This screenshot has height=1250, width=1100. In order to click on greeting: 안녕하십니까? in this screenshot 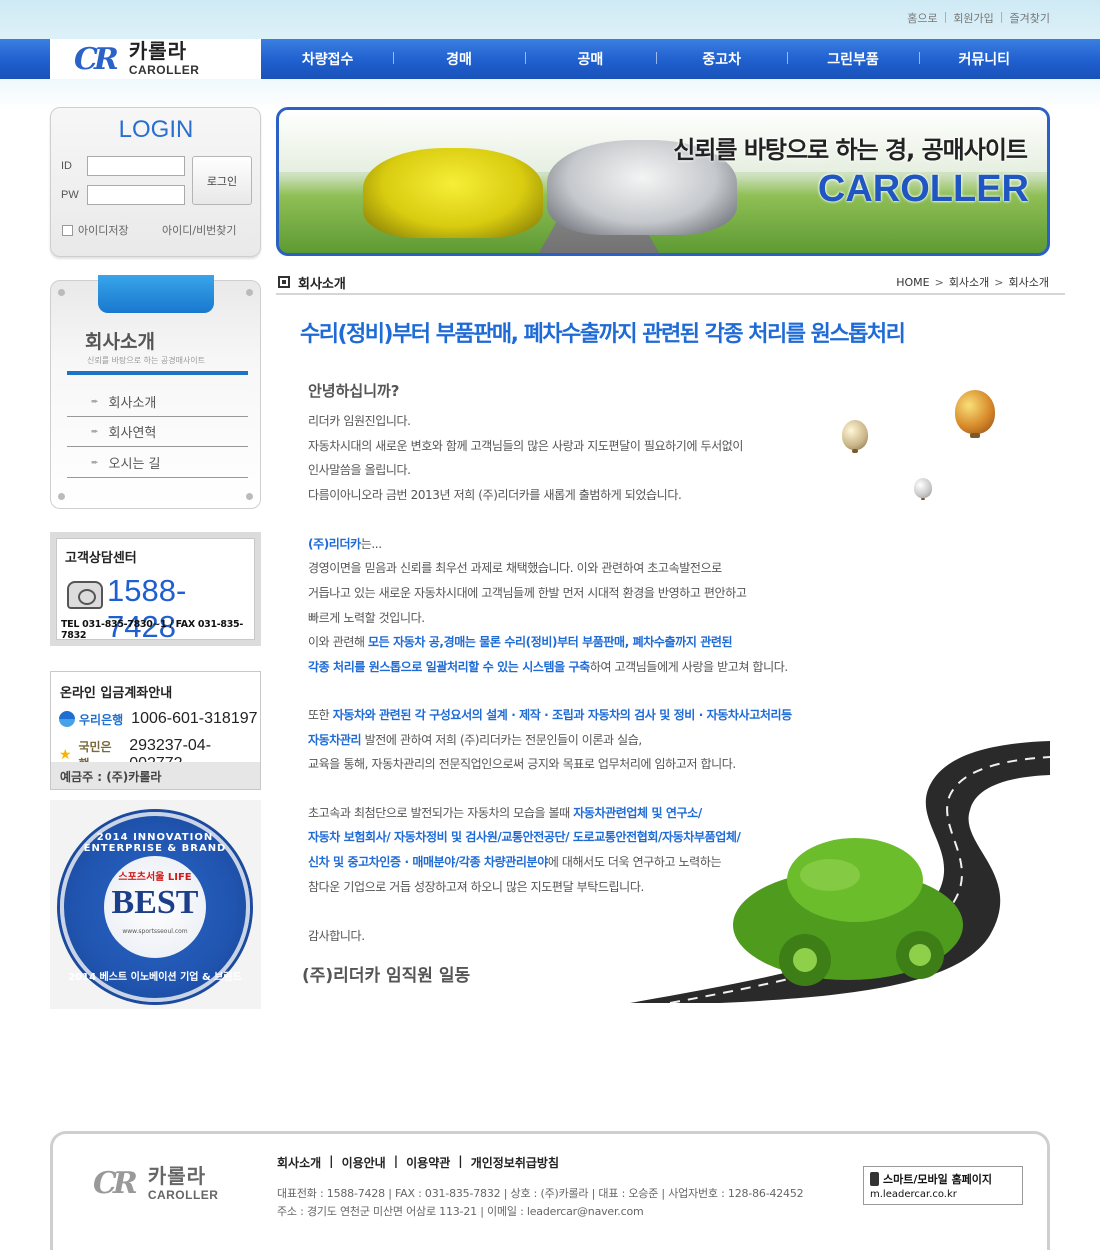, I will do `click(354, 391)`.